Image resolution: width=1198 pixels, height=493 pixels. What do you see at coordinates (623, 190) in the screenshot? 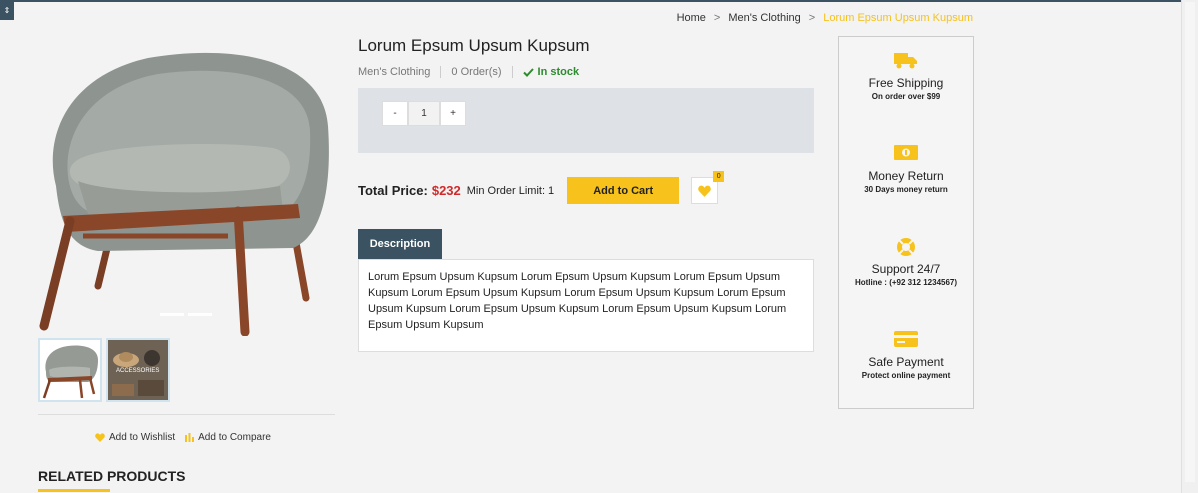
I see `add-to-cart-button: Add to Cart` at bounding box center [623, 190].